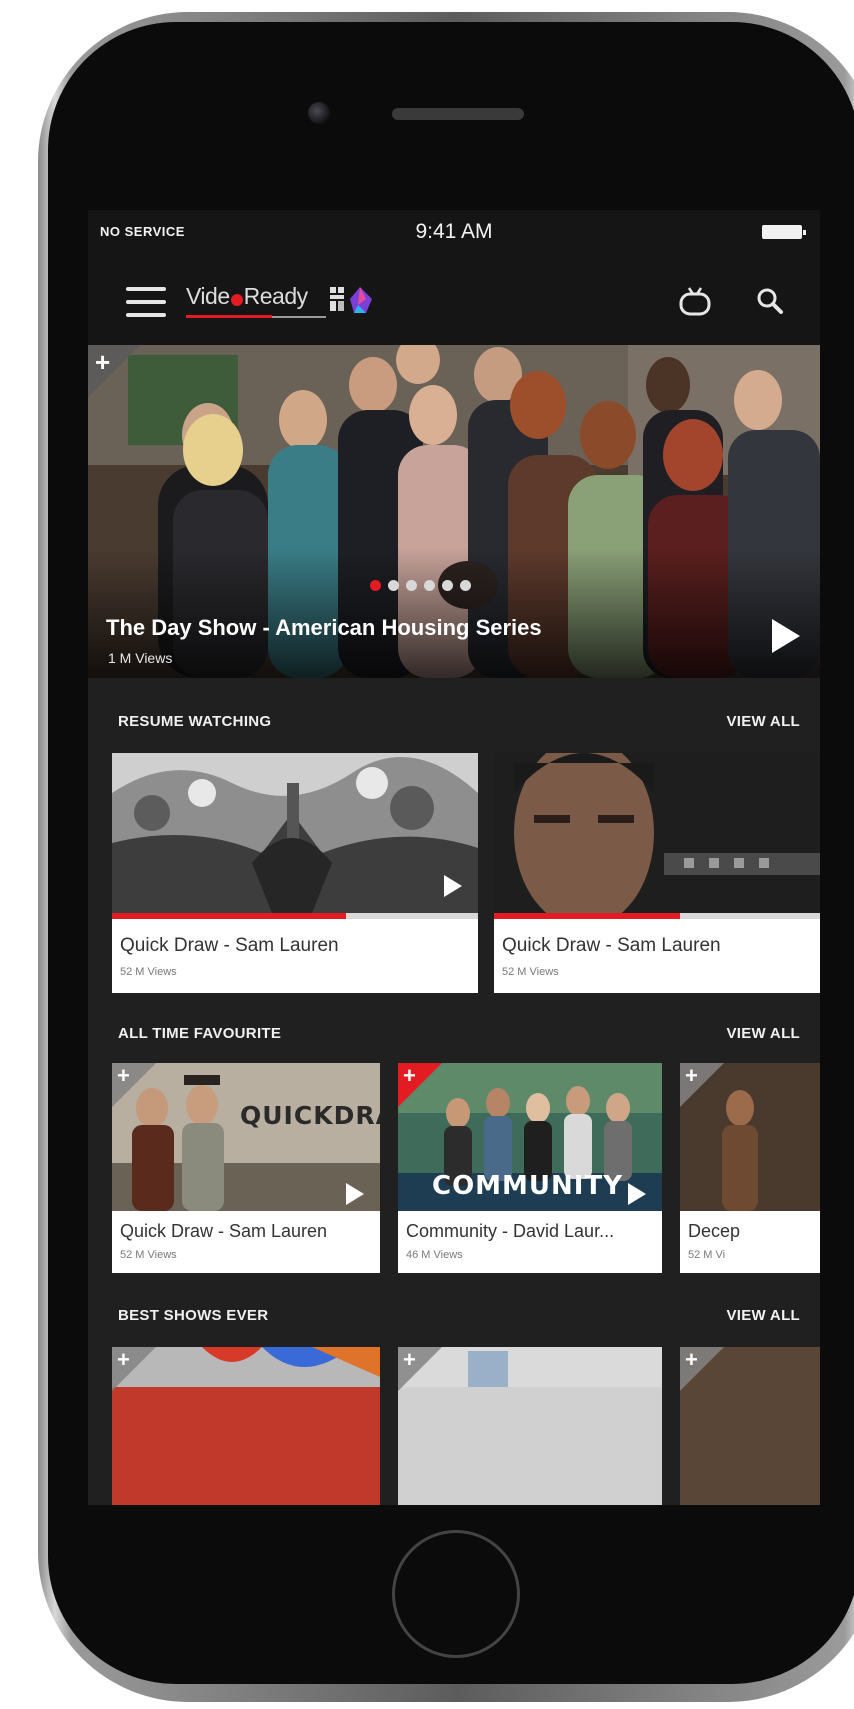  I want to click on section-title-resume-watching: RESUME WATCHING, so click(195, 721).